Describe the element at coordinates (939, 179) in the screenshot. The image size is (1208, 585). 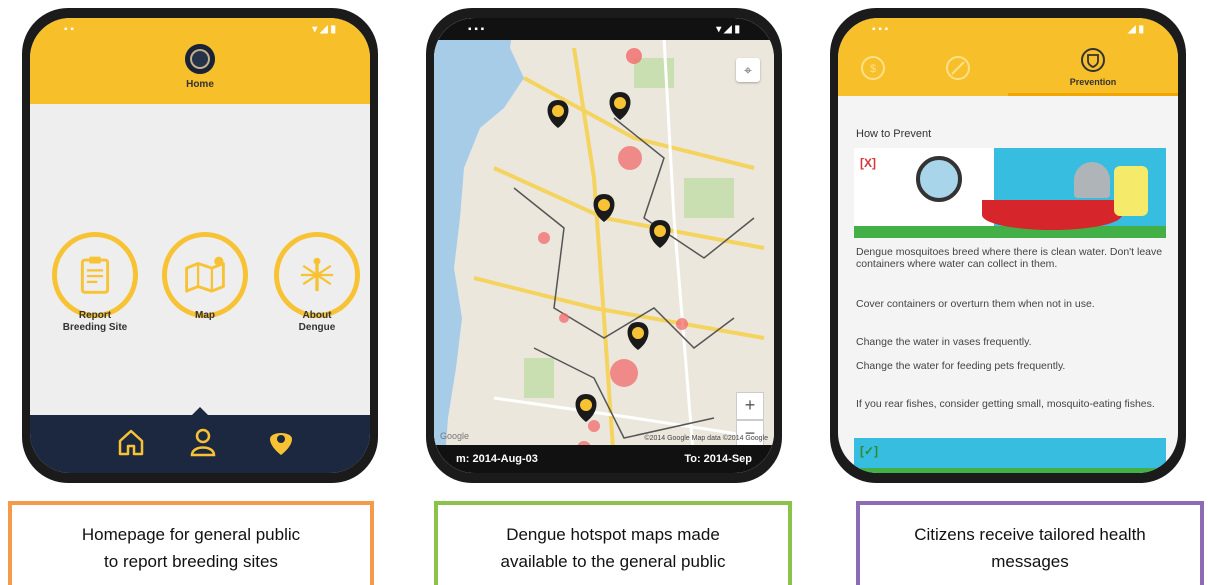
I see `bucket-icon` at that location.